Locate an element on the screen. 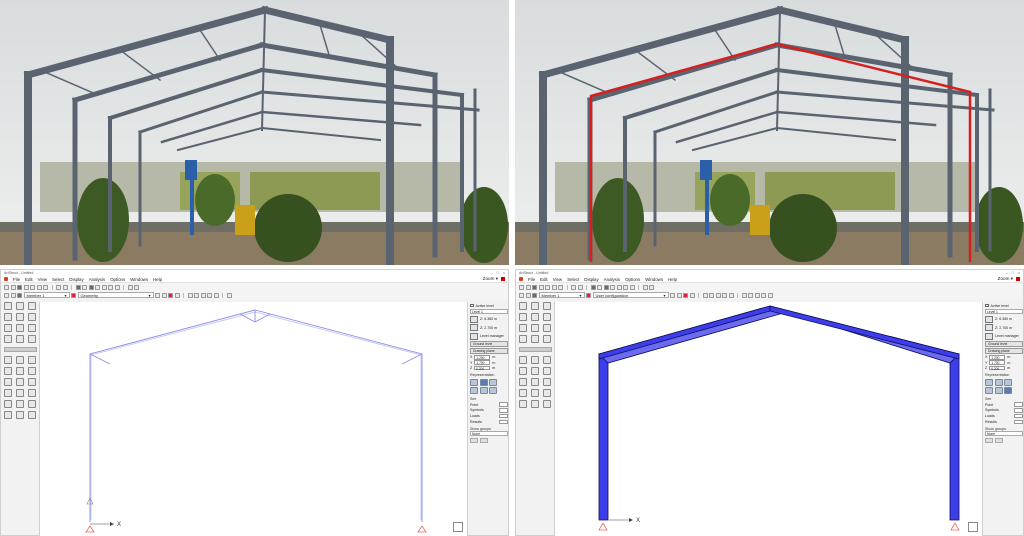  mirror-tool-icon is located at coordinates (32, 382).